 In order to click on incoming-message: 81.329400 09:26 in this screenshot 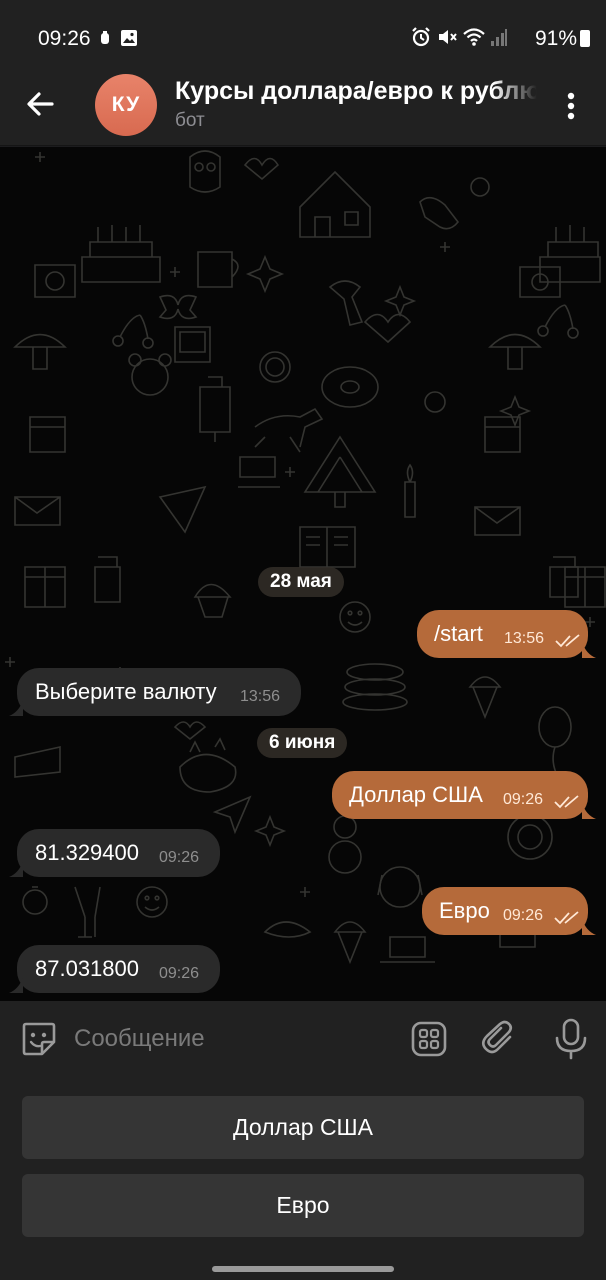, I will do `click(118, 853)`.